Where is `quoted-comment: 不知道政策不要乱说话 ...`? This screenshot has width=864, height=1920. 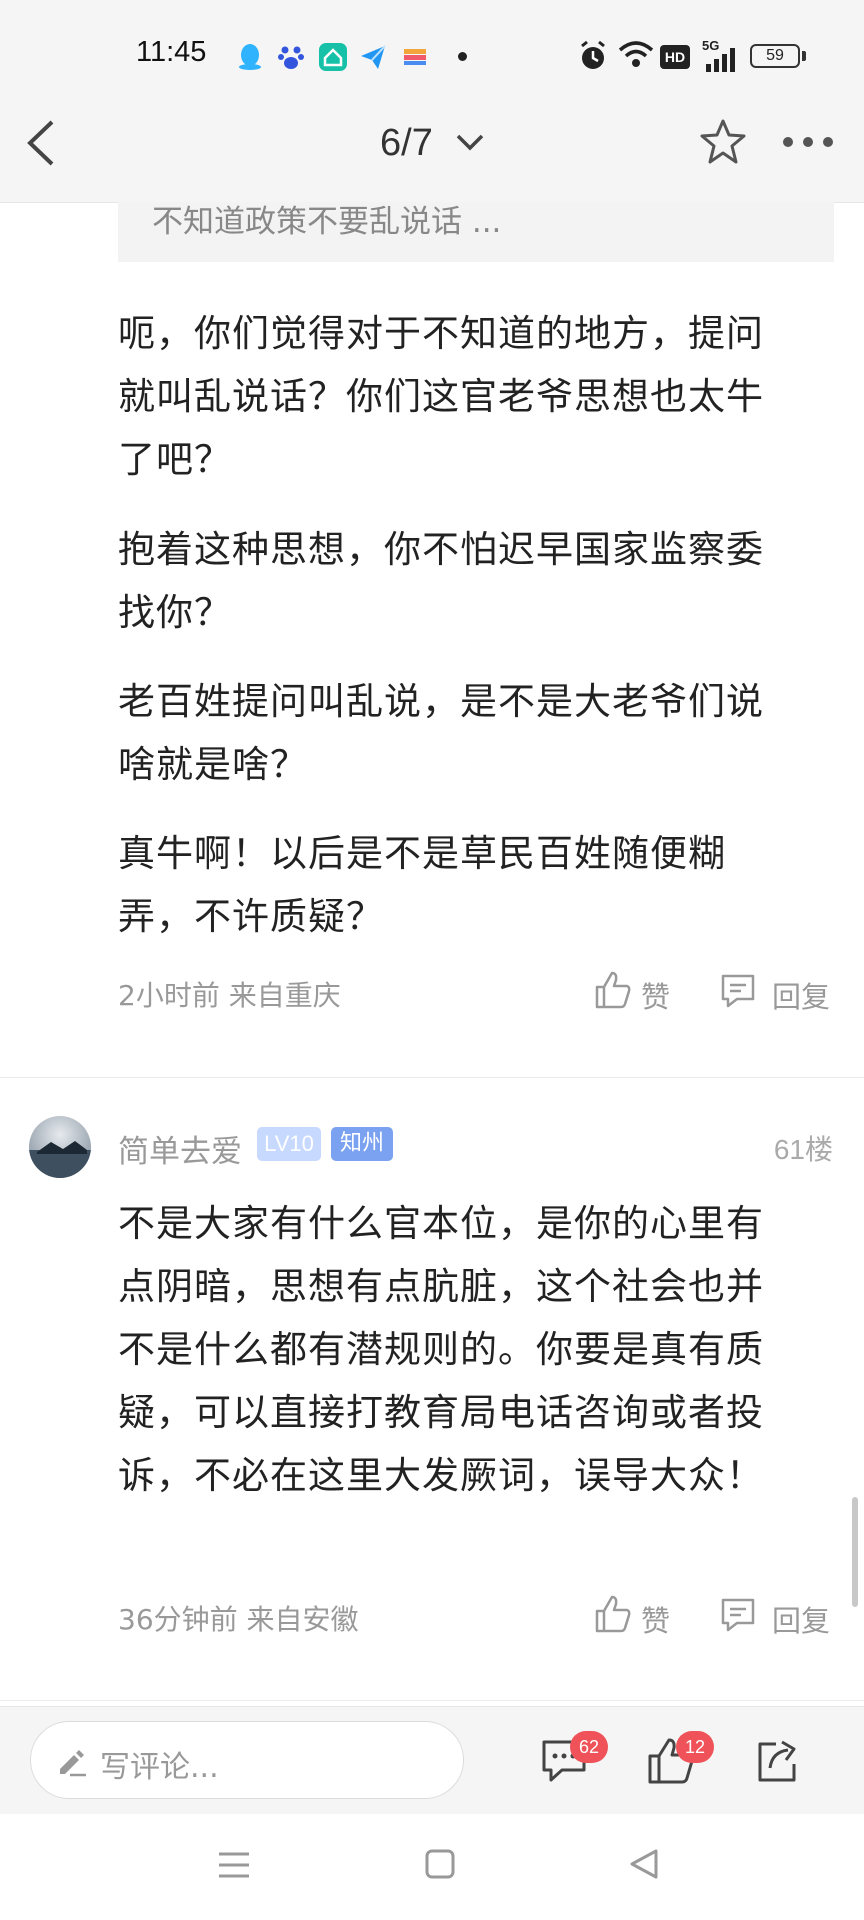 quoted-comment: 不知道政策不要乱说话 ... is located at coordinates (476, 232).